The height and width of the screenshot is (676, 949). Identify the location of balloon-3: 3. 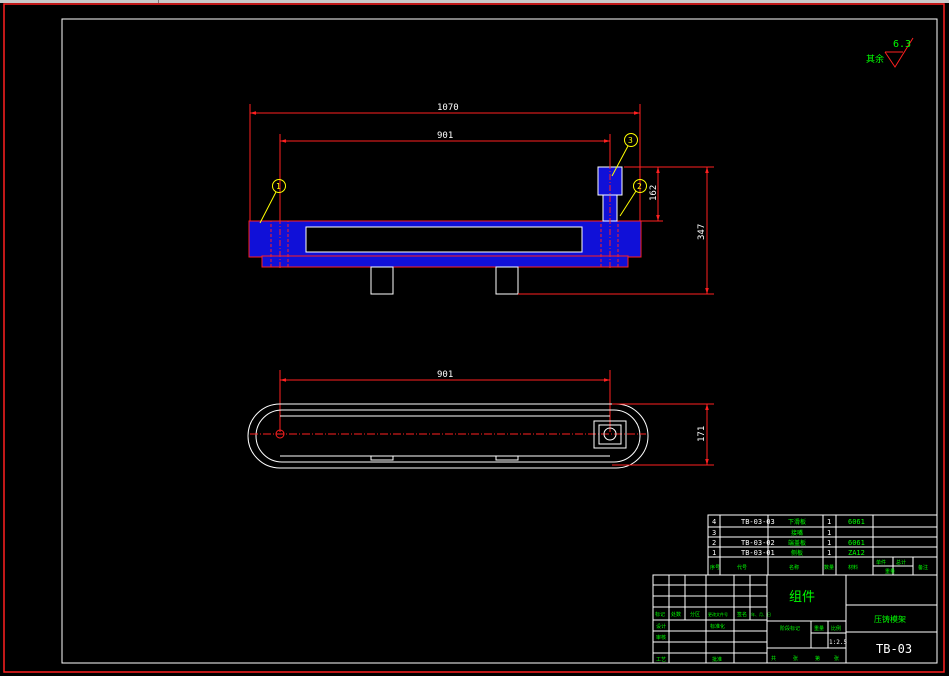
(624, 155).